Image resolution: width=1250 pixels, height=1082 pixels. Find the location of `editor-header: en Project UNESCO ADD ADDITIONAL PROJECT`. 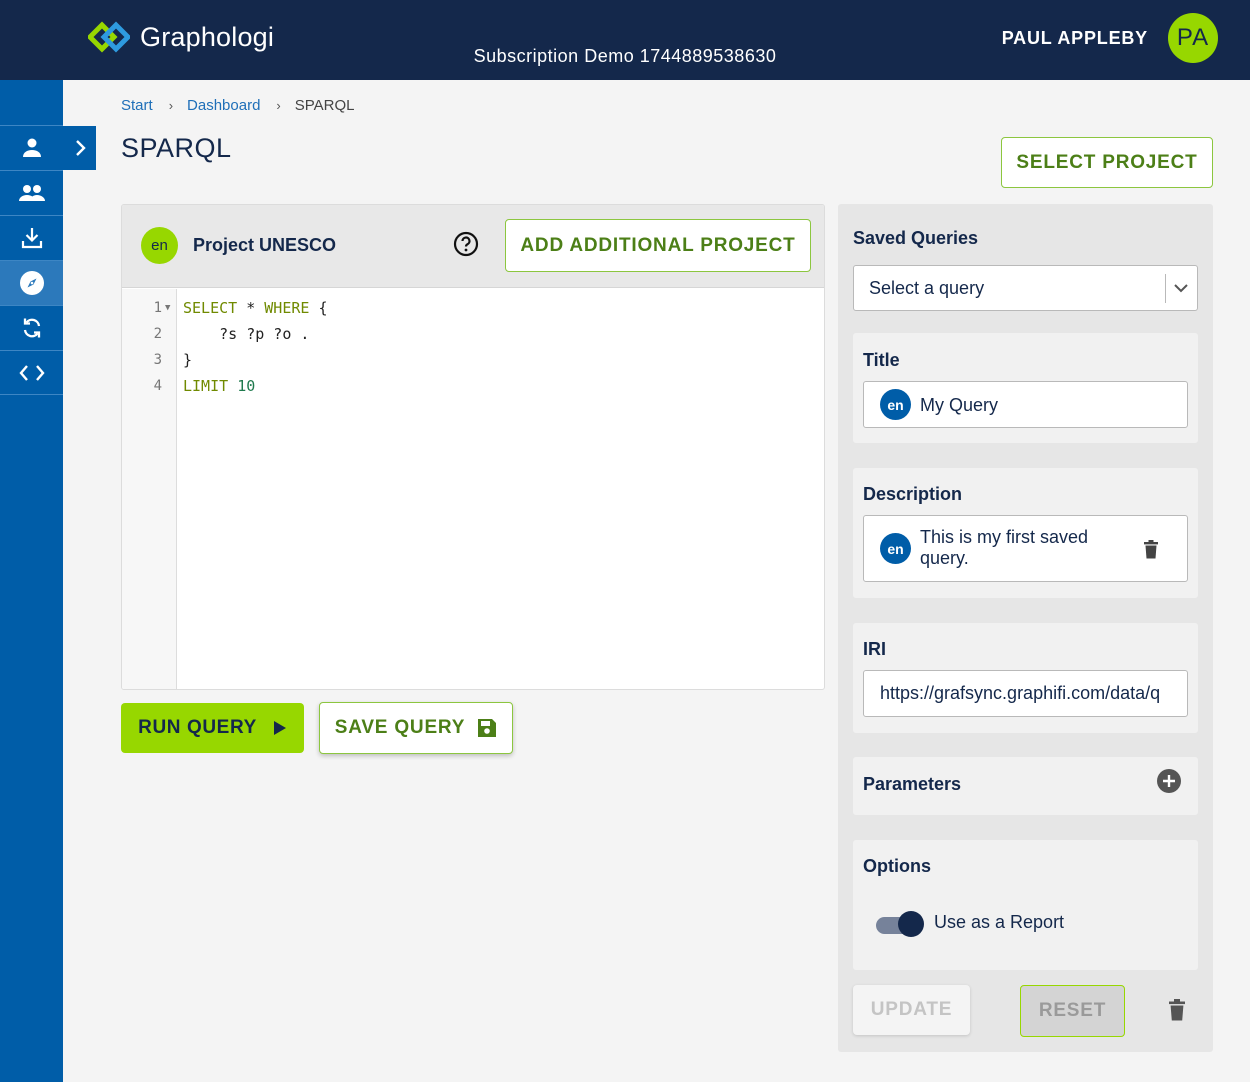

editor-header: en Project UNESCO ADD ADDITIONAL PROJECT is located at coordinates (473, 246).